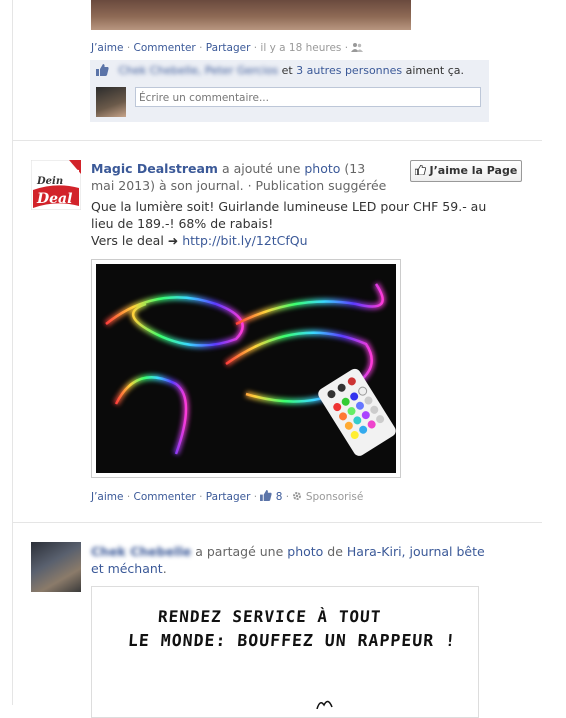 The height and width of the screenshot is (718, 566). Describe the element at coordinates (239, 551) in the screenshot. I see `shared-text: a partagé une` at that location.